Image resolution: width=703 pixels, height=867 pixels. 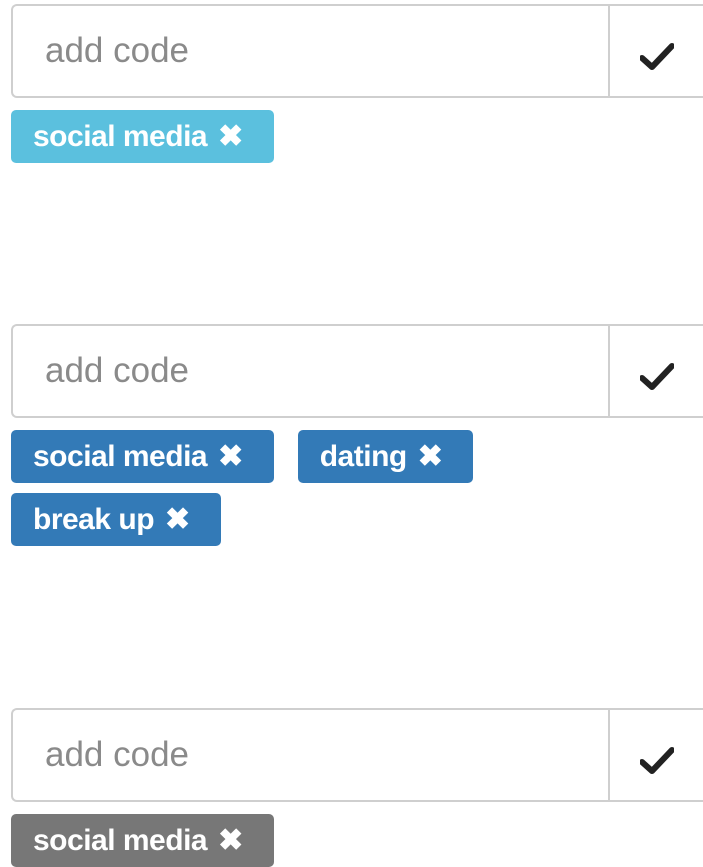 What do you see at coordinates (94, 519) in the screenshot?
I see `tag-label: break up` at bounding box center [94, 519].